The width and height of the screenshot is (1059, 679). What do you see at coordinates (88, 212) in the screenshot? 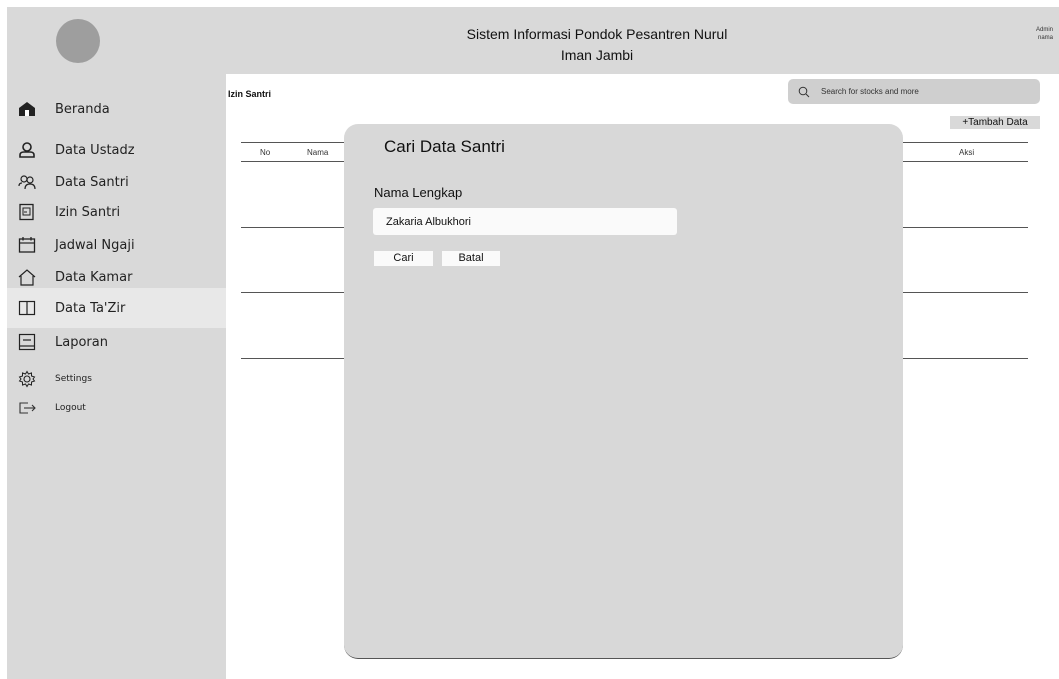
I see `sidebar-item-label: Izin Santri` at bounding box center [88, 212].